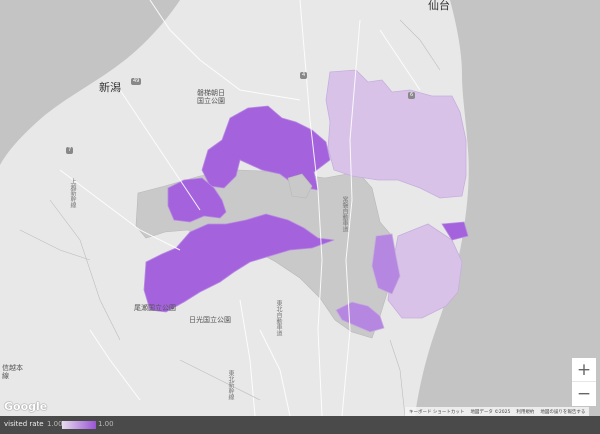 This screenshot has width=600, height=434. I want to click on road-label-joban: 常磐自動車道, so click(344, 214).